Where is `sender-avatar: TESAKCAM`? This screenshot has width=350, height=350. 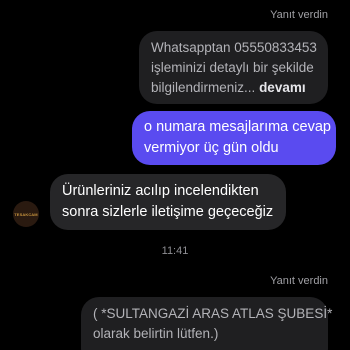
sender-avatar: TESAKCAM is located at coordinates (26, 214).